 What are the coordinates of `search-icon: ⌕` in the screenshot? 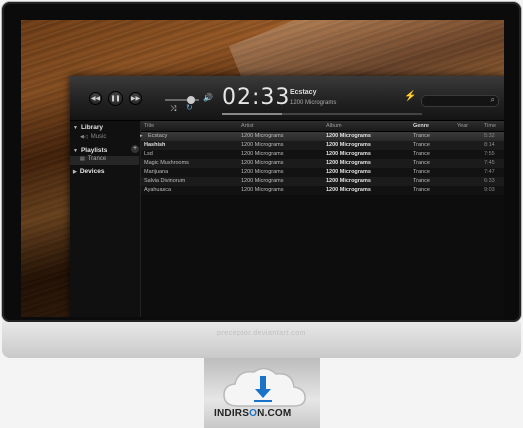 It's located at (493, 100).